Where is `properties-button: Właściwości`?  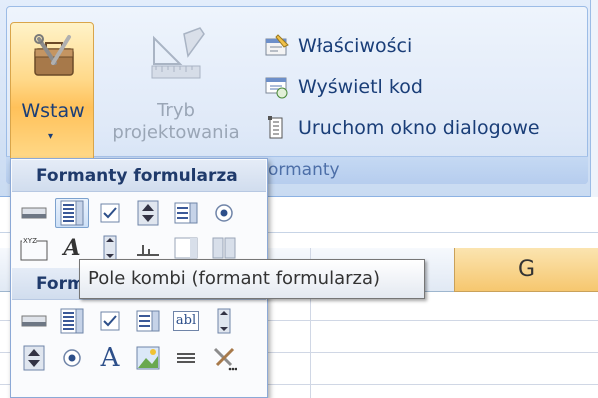
properties-button: Właściwości is located at coordinates (338, 46).